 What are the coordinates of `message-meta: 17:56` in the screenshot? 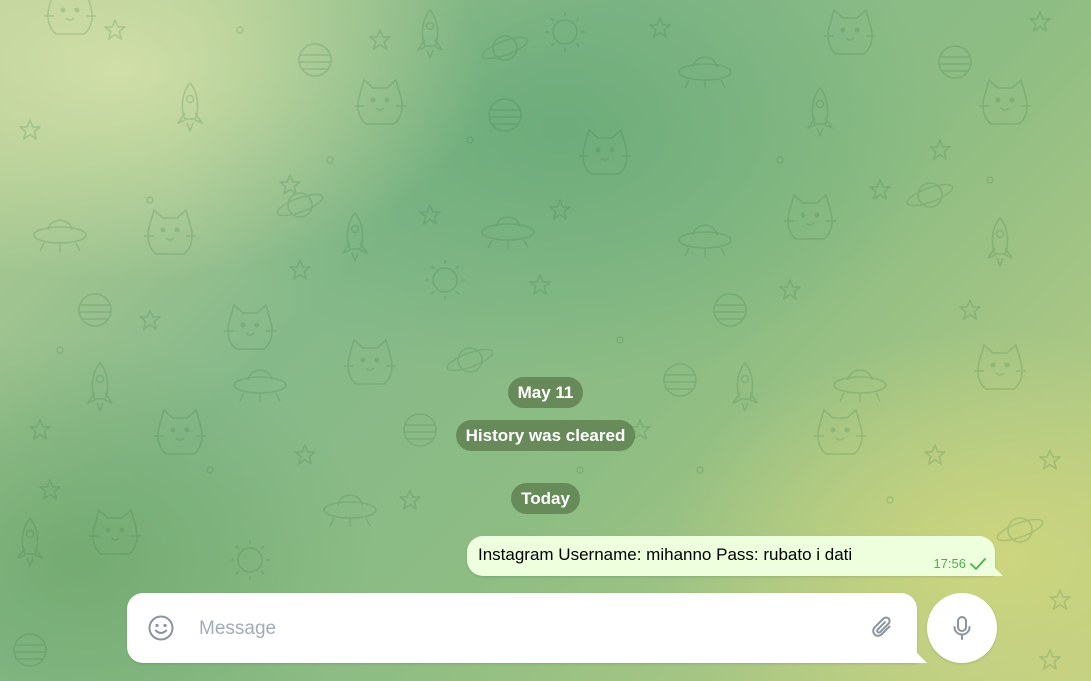 It's located at (960, 563).